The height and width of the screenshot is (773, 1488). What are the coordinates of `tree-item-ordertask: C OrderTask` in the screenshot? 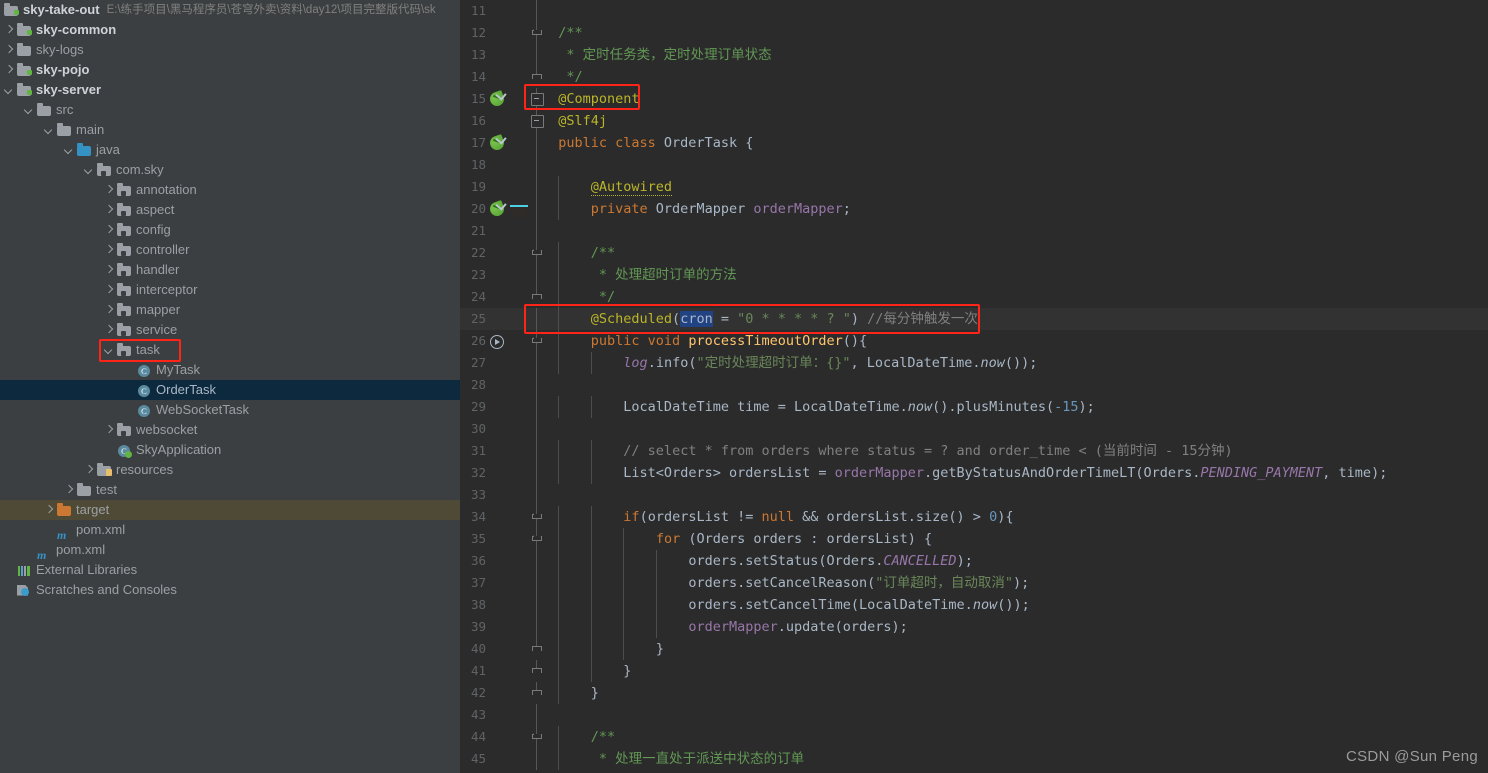 It's located at (230, 390).